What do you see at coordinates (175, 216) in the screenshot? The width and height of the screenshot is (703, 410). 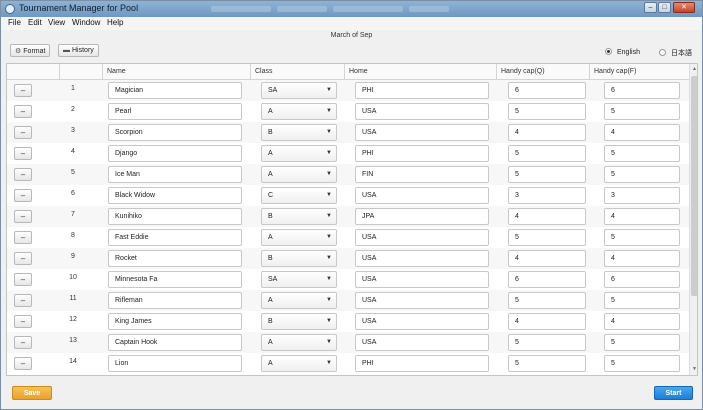 I see `player-name-field: Kunihiko` at bounding box center [175, 216].